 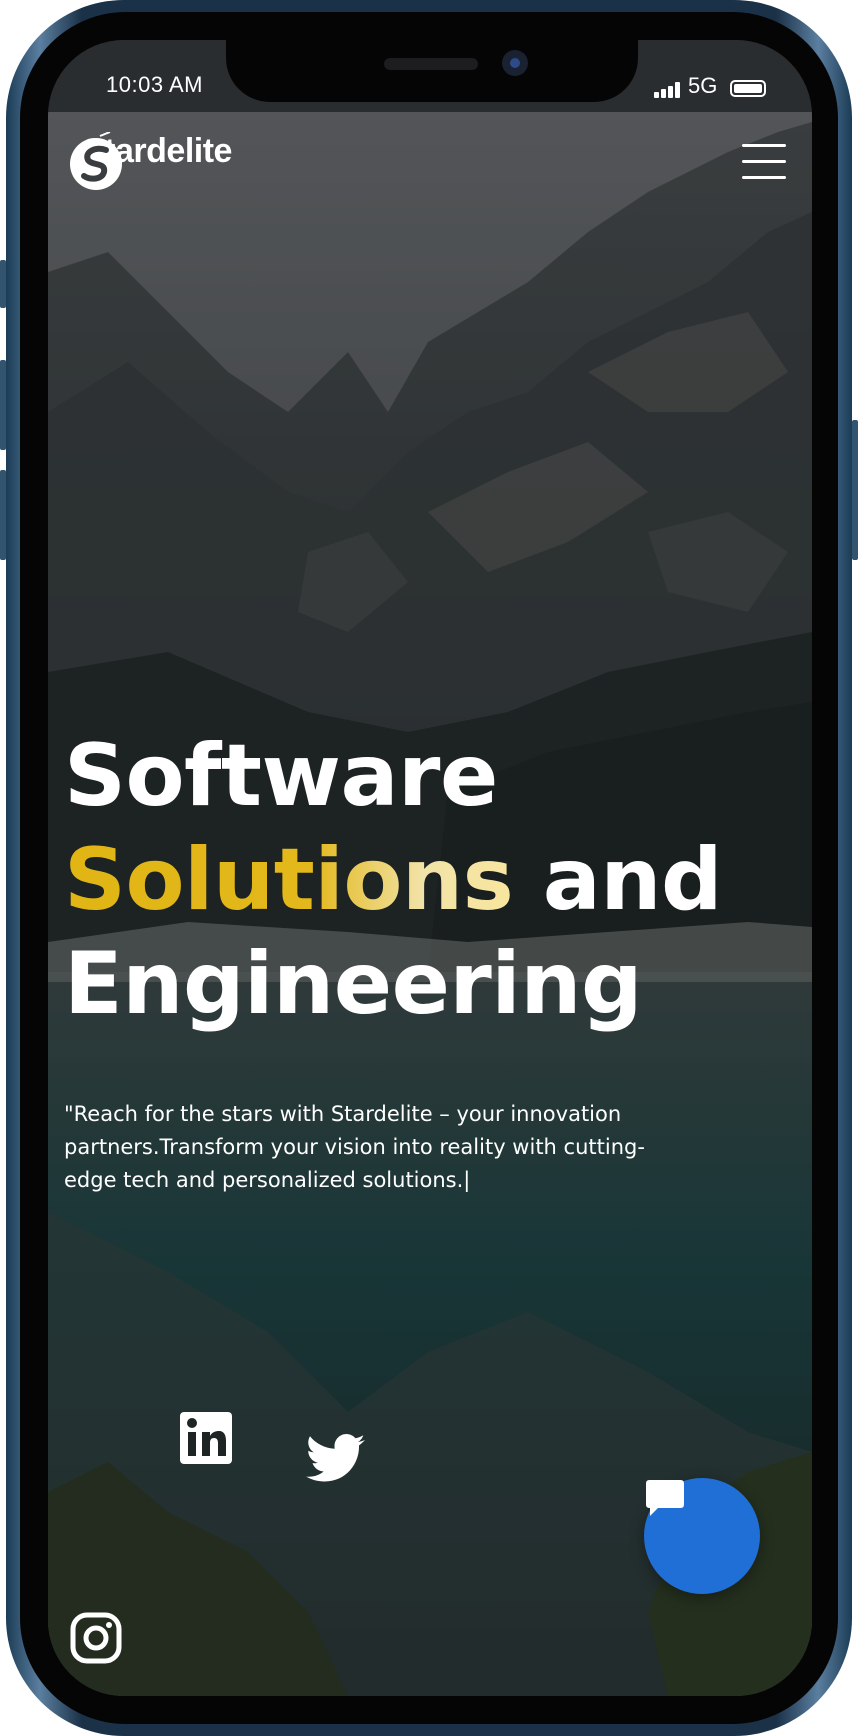 I want to click on headline-and: and, so click(x=618, y=880).